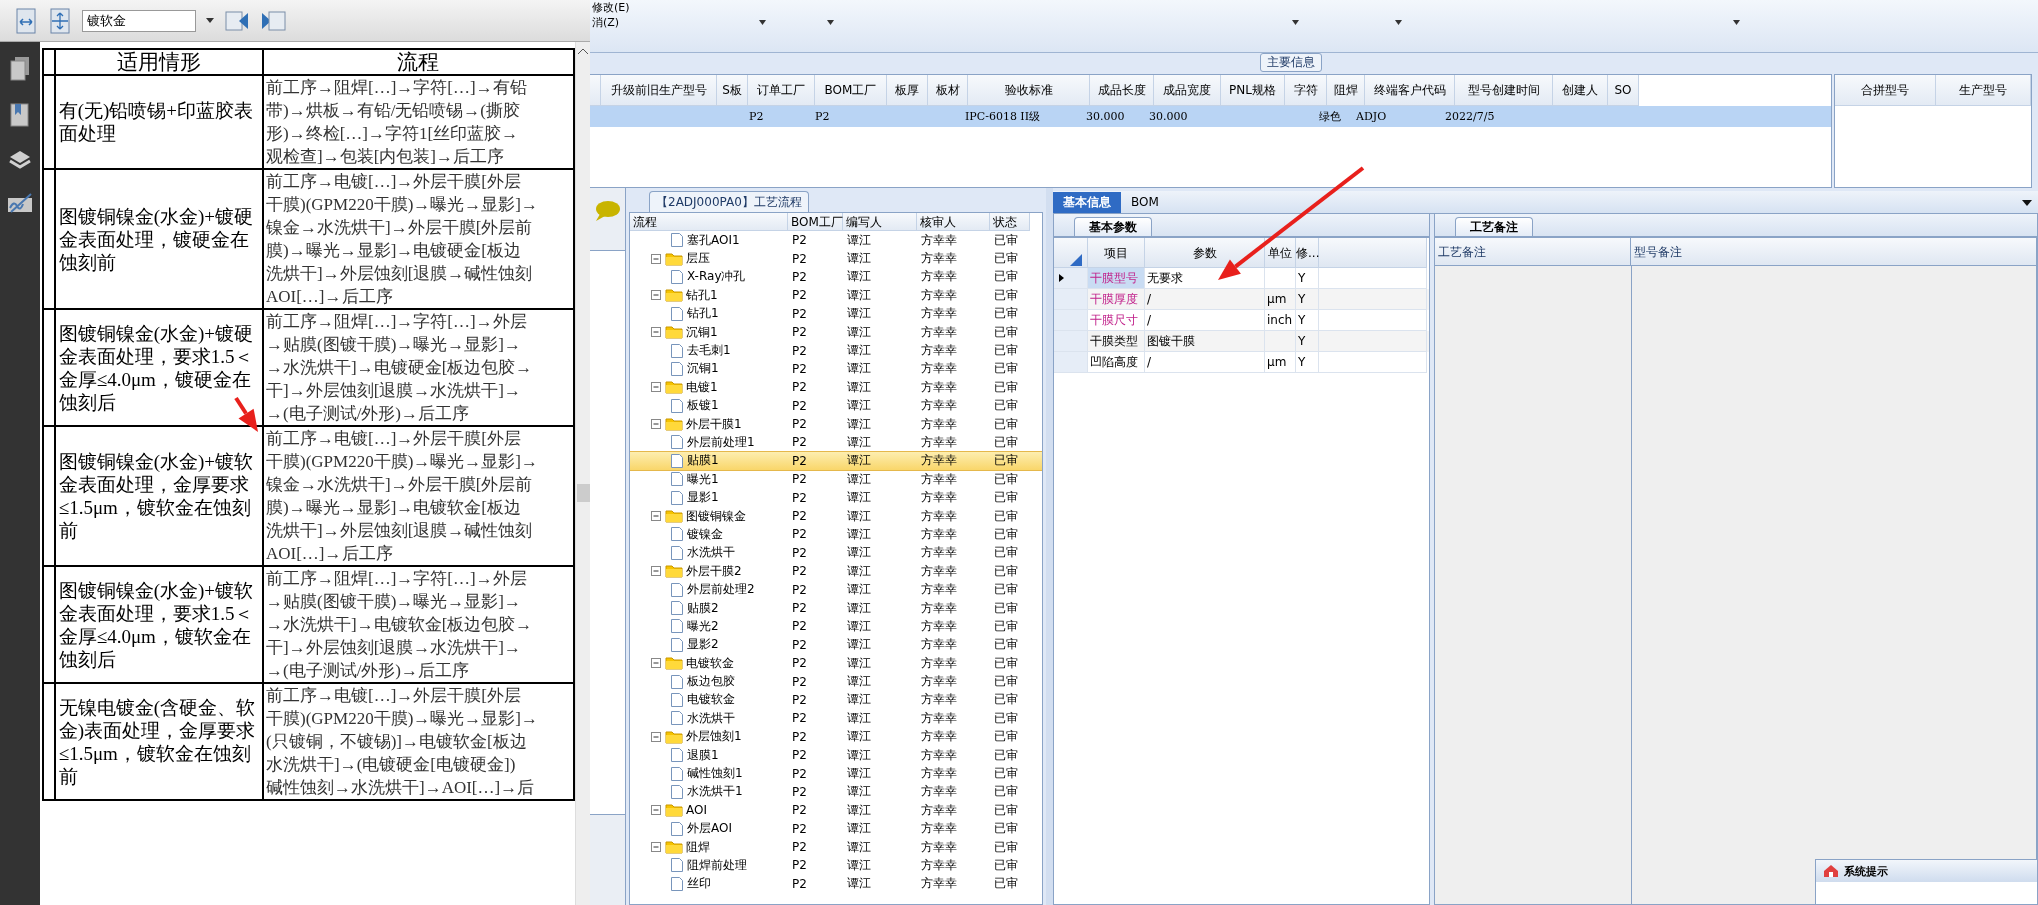 This screenshot has height=905, width=2038. What do you see at coordinates (836, 350) in the screenshot?
I see `tree-row: 去毛刺1 P2 谭江 方幸幸 已审` at bounding box center [836, 350].